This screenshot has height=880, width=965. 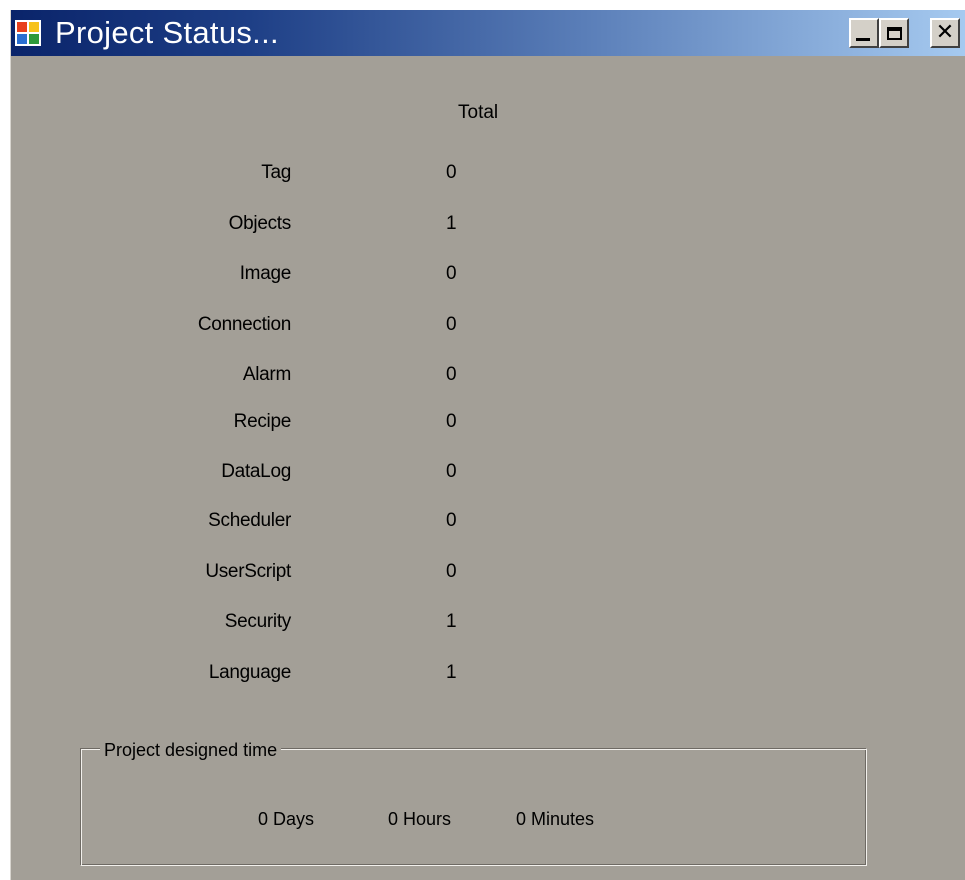 I want to click on row-label-alarm: Alarm, so click(x=266, y=374).